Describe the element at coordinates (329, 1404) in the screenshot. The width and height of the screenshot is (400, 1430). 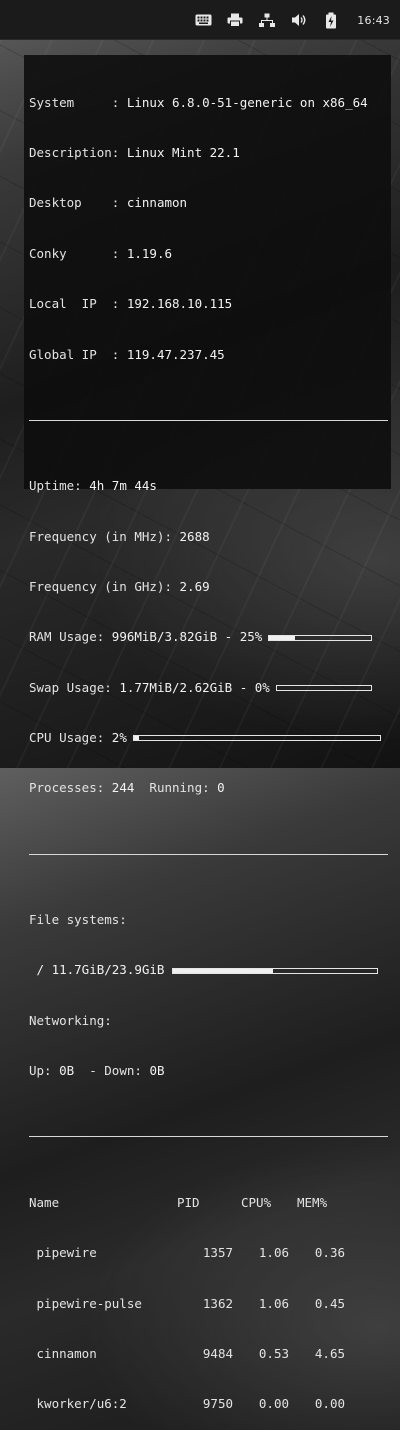
I see `process-mem: 0.00` at that location.